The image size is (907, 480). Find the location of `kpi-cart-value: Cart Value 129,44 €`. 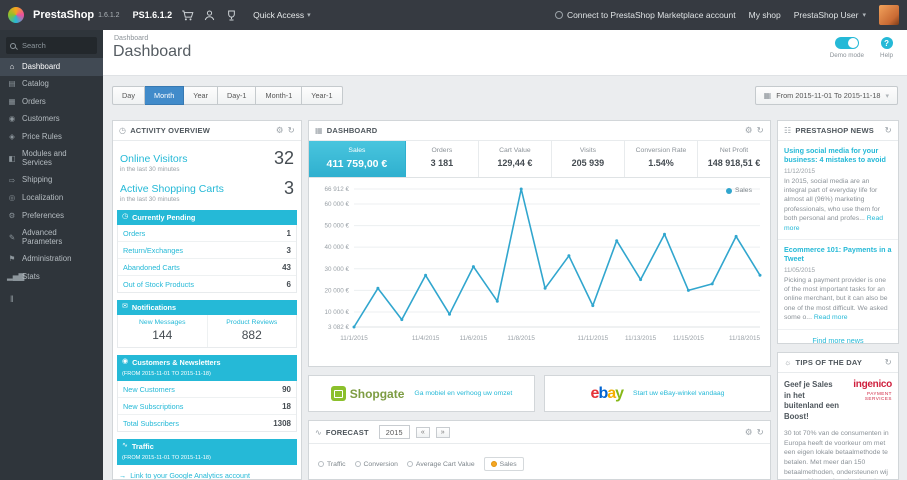

kpi-cart-value: Cart Value 129,44 € is located at coordinates (515, 159).